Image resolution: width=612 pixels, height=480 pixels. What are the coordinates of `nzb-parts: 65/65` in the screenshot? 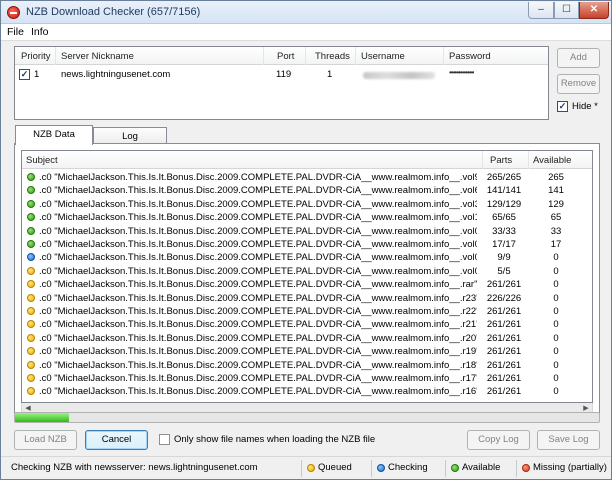 It's located at (504, 218).